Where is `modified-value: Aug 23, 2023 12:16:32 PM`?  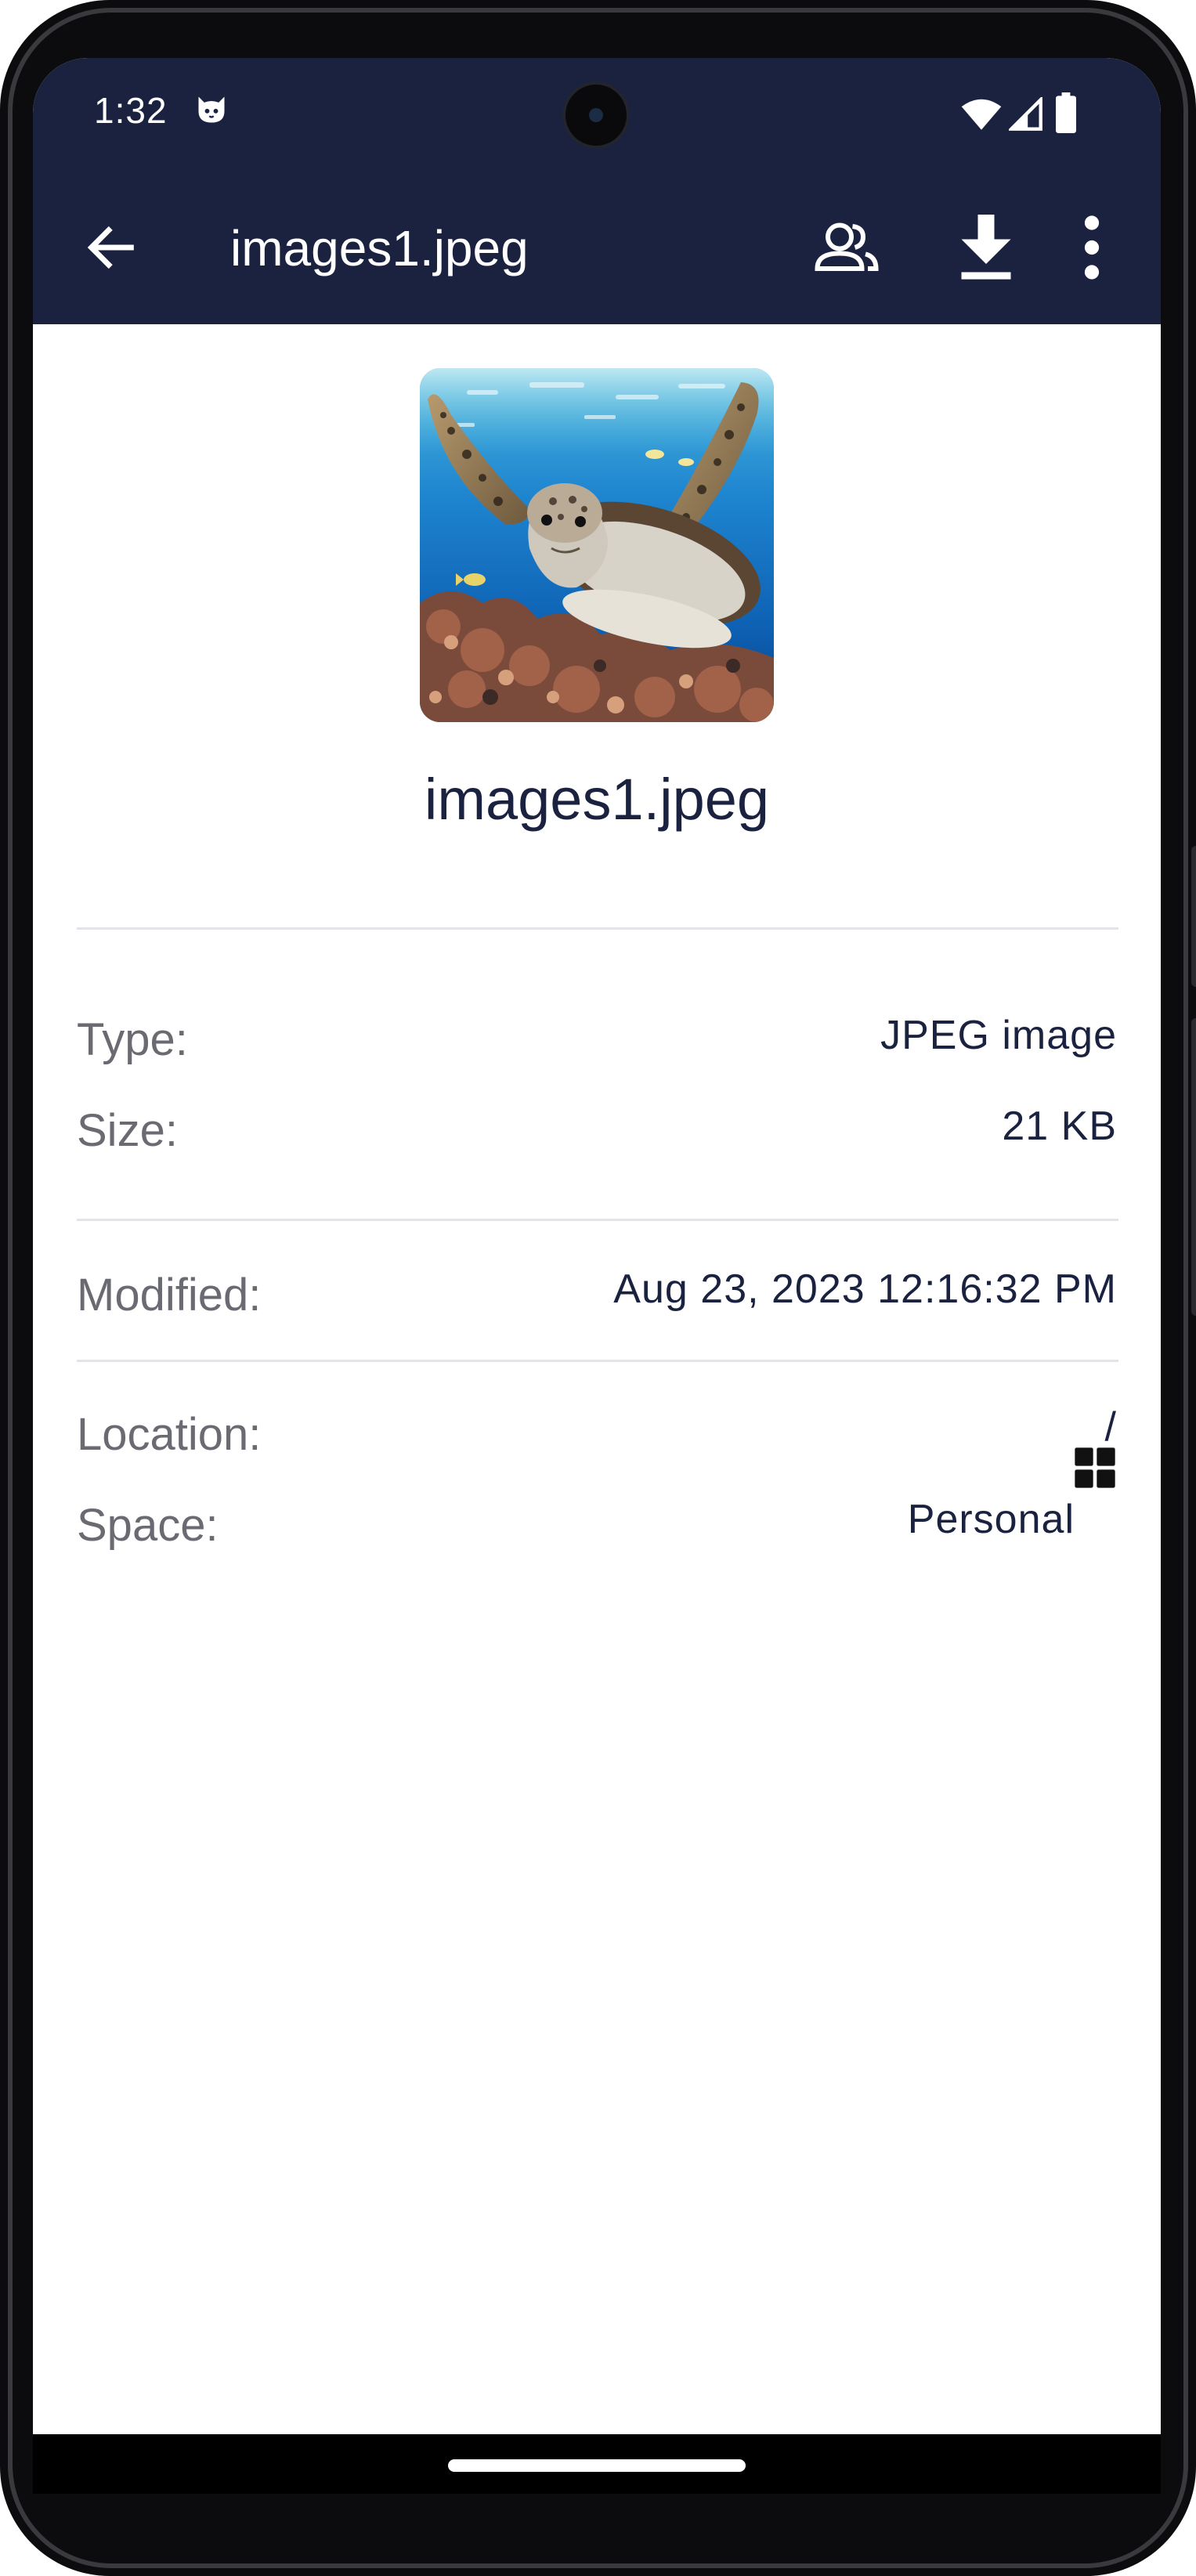 modified-value: Aug 23, 2023 12:16:32 PM is located at coordinates (865, 1289).